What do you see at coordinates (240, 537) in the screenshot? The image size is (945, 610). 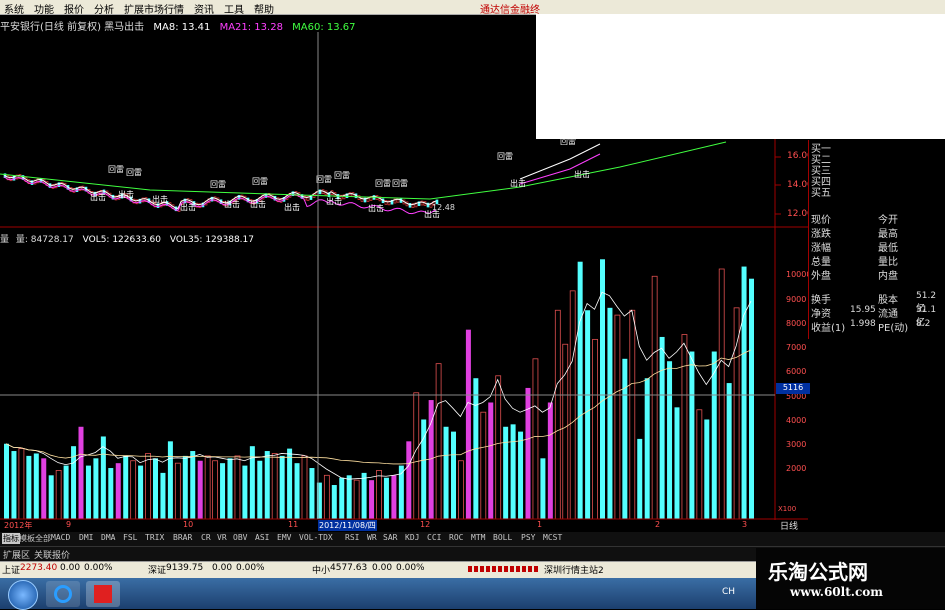 I see `indicator-tab: OBV` at bounding box center [240, 537].